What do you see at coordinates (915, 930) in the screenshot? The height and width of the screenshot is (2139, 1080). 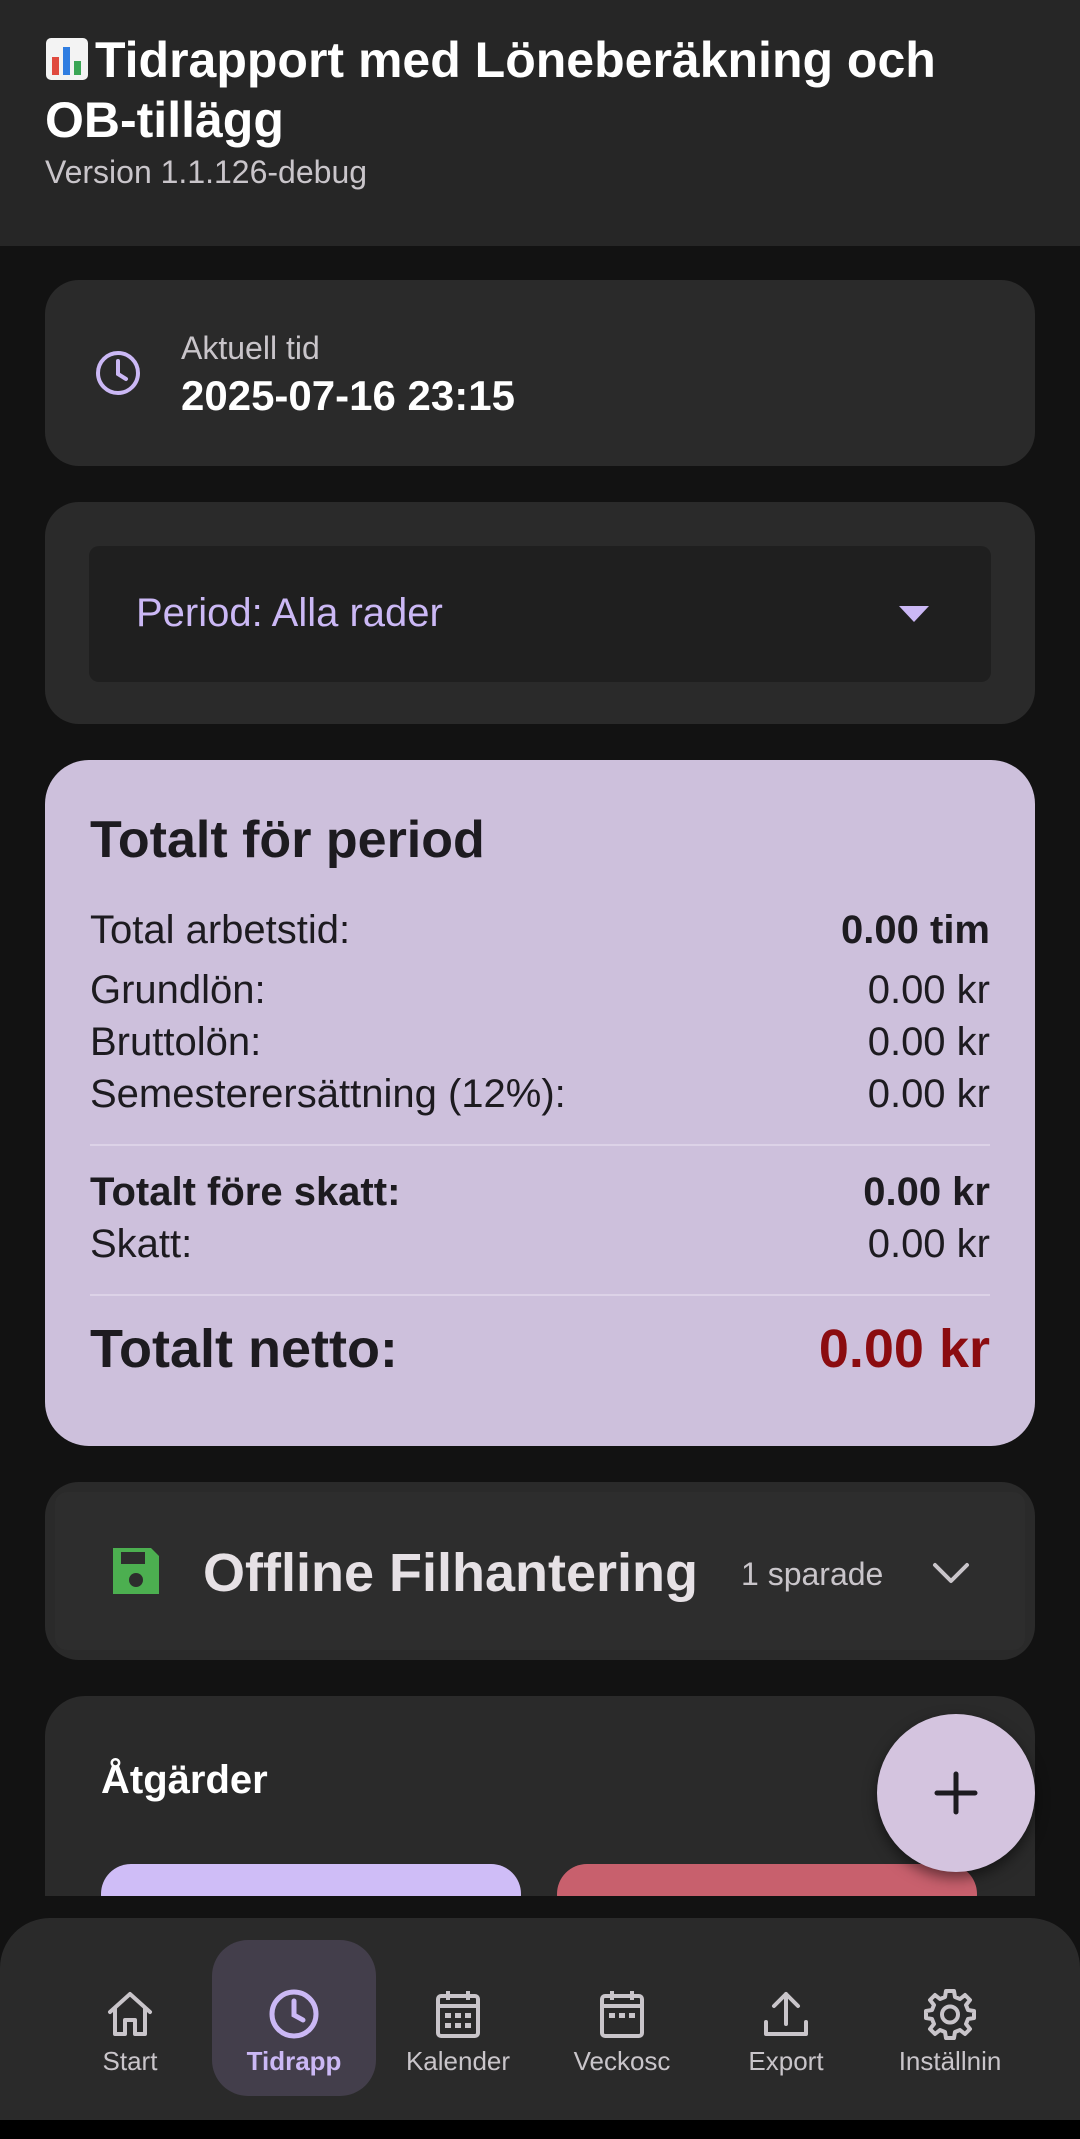 I see `total-worktime-value: 0.00 tim` at bounding box center [915, 930].